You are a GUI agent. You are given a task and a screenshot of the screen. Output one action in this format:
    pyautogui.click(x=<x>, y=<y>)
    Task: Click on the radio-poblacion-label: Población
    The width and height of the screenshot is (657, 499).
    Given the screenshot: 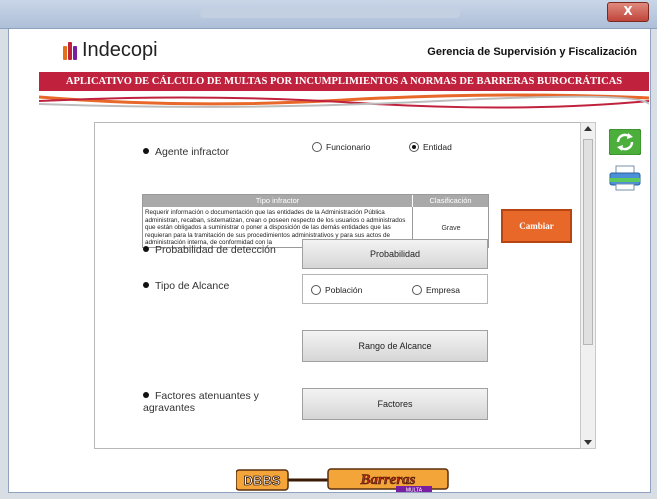 What is the action you would take?
    pyautogui.click(x=344, y=290)
    